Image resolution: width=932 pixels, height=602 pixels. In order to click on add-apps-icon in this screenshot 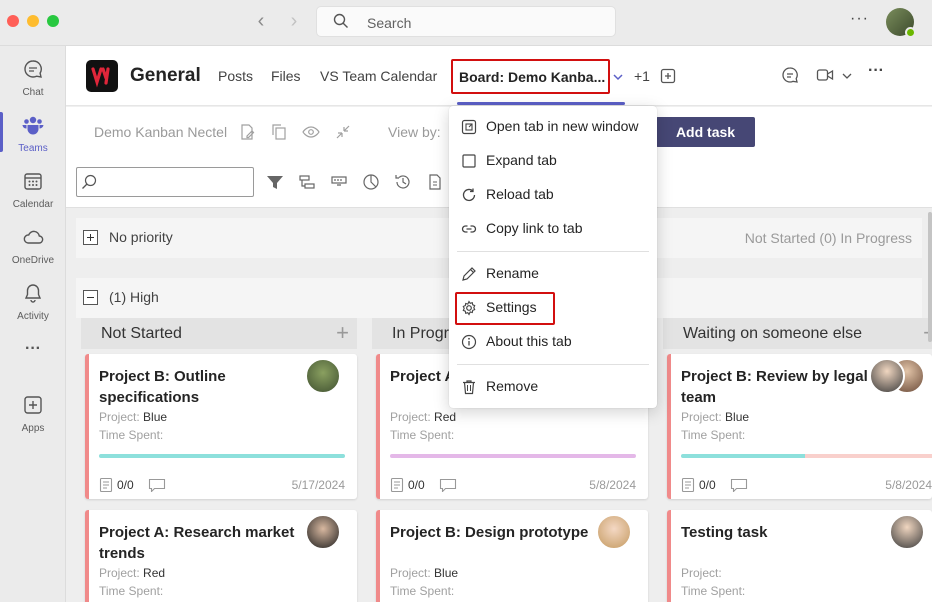, I will do `click(33, 405)`.